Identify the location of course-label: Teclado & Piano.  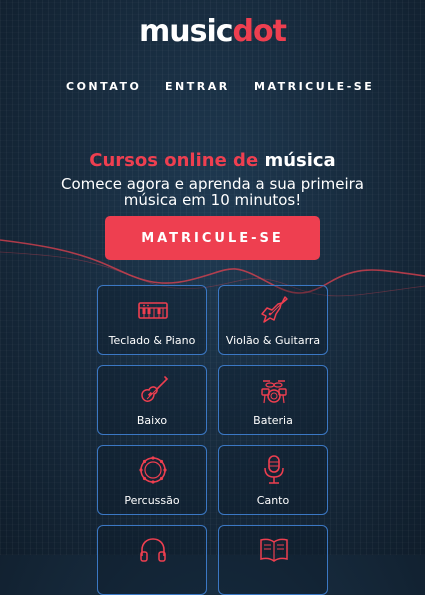
(152, 340).